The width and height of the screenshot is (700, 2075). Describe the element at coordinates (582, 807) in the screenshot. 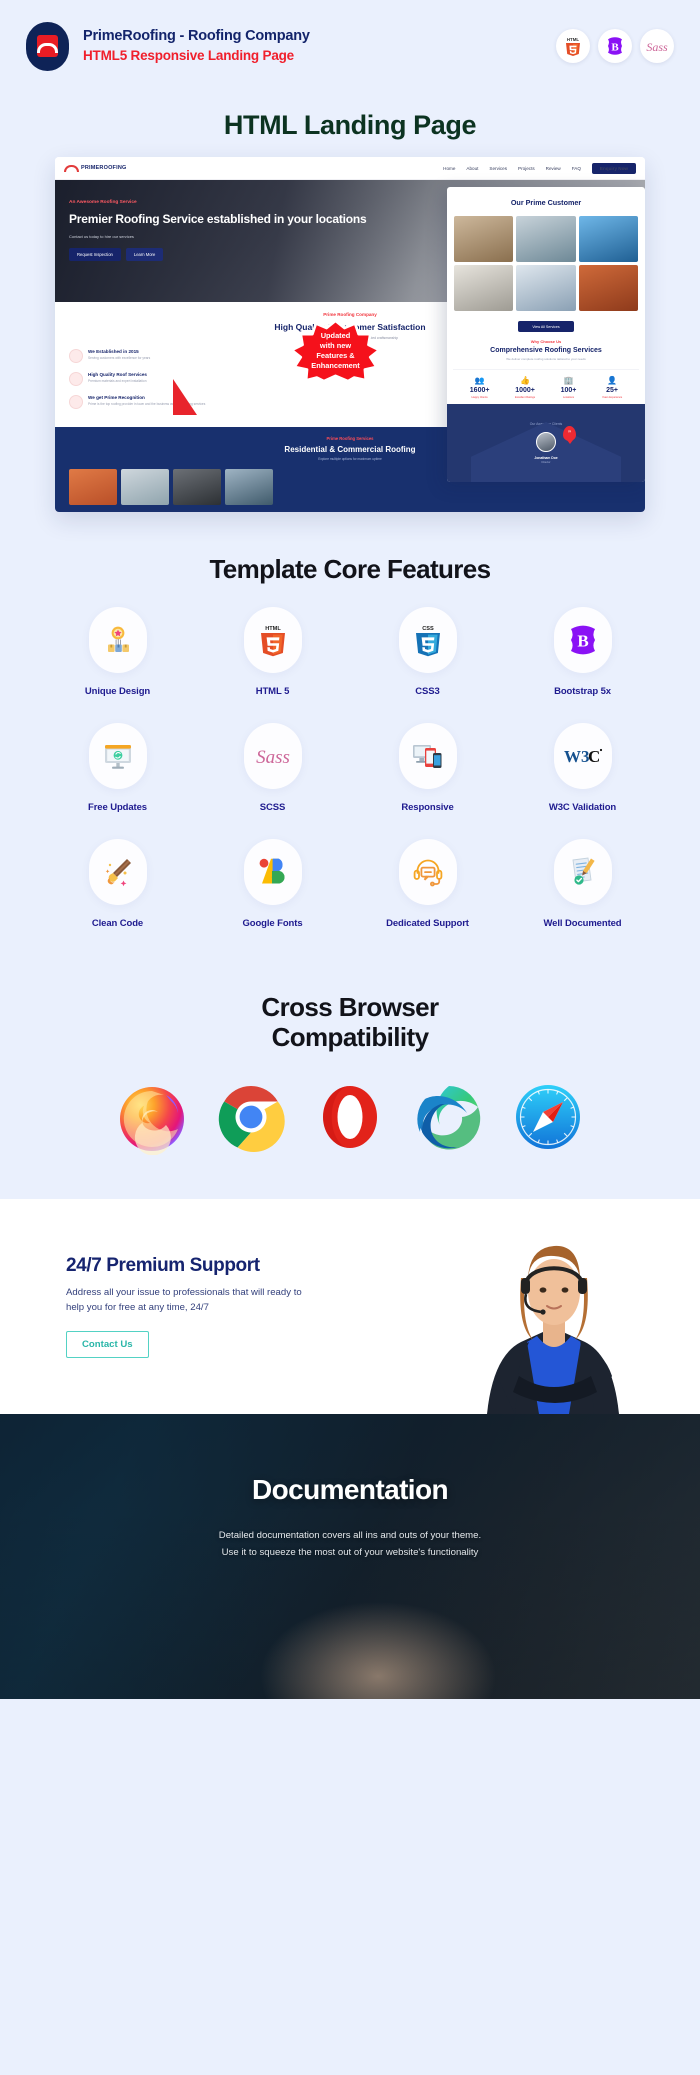

I see `feature-label: W3C Validation` at that location.